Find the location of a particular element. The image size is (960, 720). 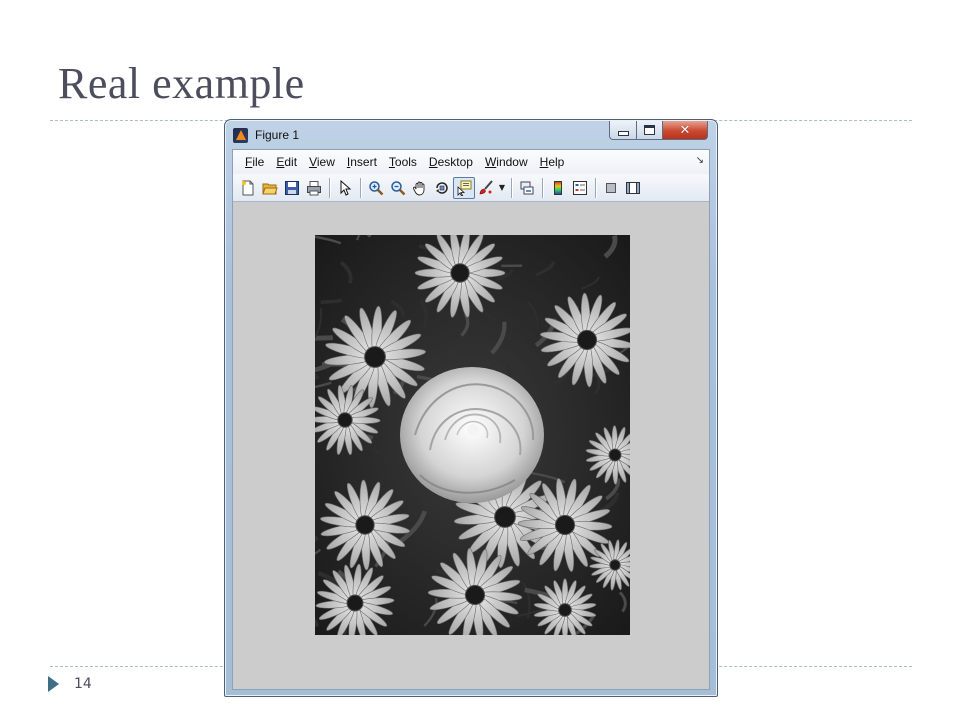

menu-tools: Tools is located at coordinates (403, 162).